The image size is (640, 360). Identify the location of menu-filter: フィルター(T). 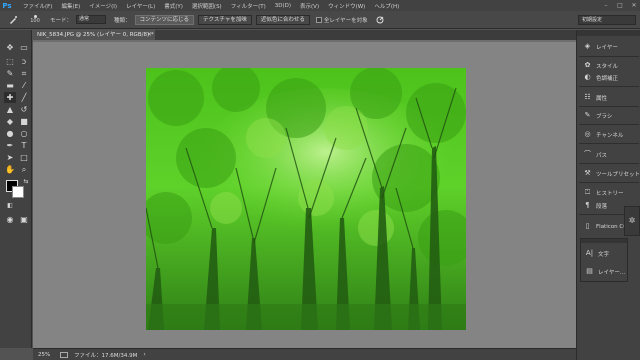
(248, 6).